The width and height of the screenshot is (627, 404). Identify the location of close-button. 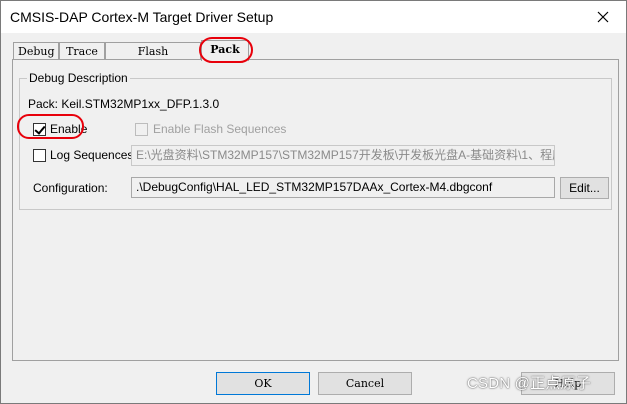
(603, 16).